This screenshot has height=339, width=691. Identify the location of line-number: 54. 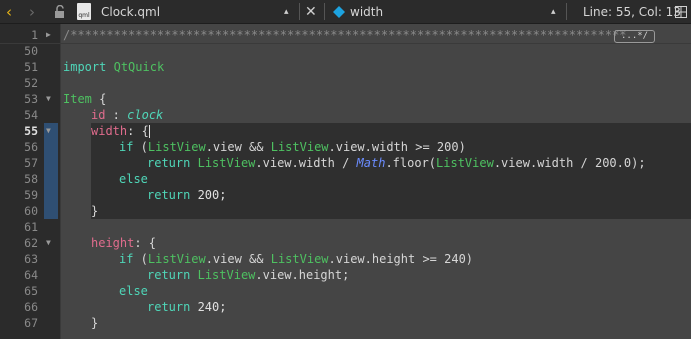
(31, 115).